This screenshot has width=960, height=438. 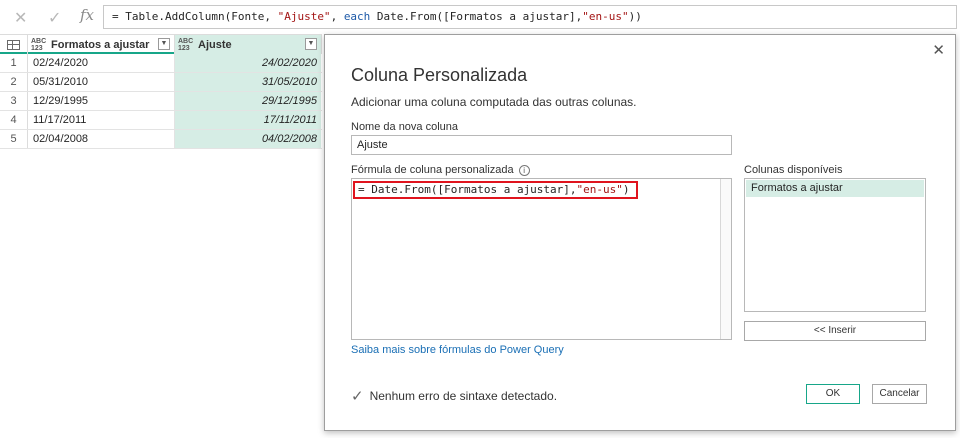 What do you see at coordinates (357, 396) in the screenshot?
I see `check-icon: ✓` at bounding box center [357, 396].